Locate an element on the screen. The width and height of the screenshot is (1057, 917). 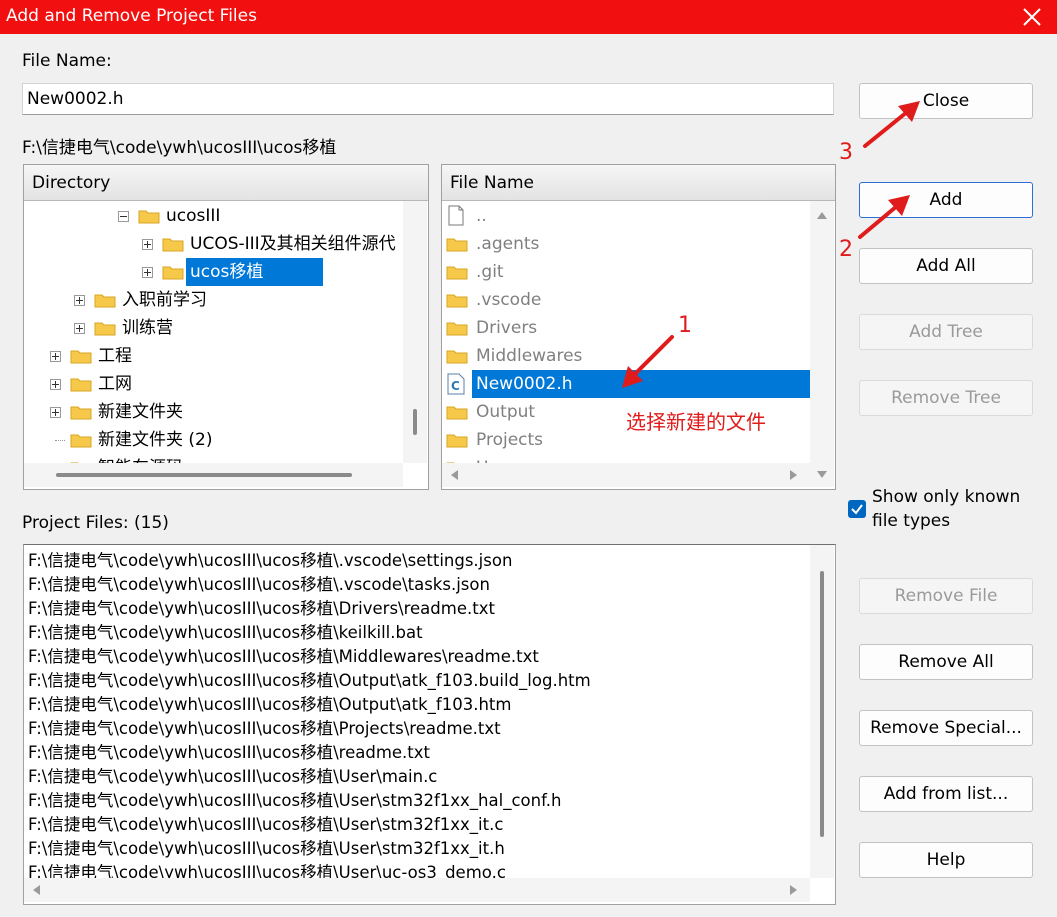
annotation-step-2: 2 is located at coordinates (846, 249).